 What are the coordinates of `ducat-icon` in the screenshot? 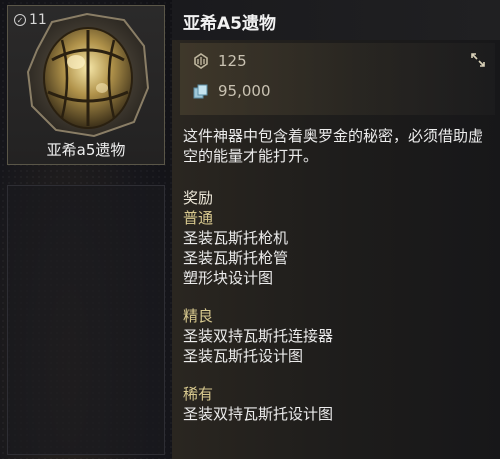 It's located at (201, 61).